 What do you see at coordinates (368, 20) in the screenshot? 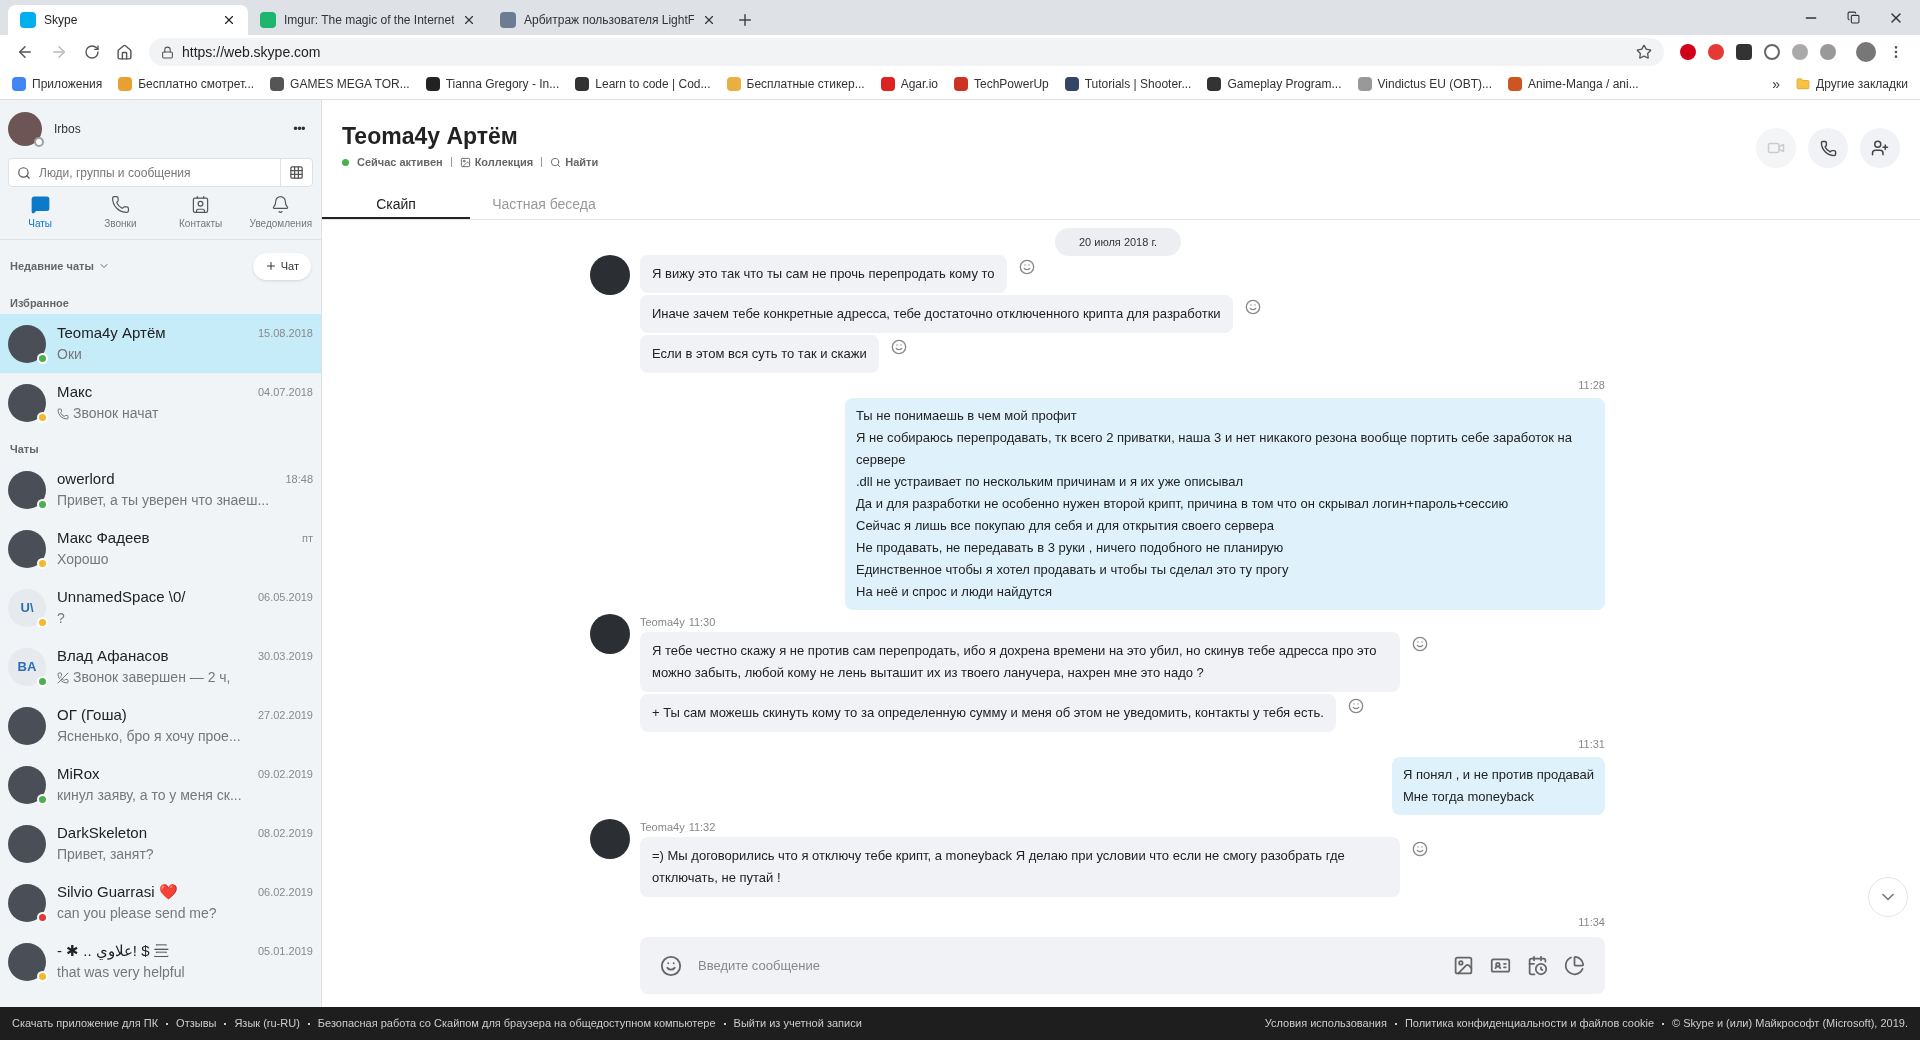
I see `browser-tab: Imgur: The magic of the Internet` at bounding box center [368, 20].